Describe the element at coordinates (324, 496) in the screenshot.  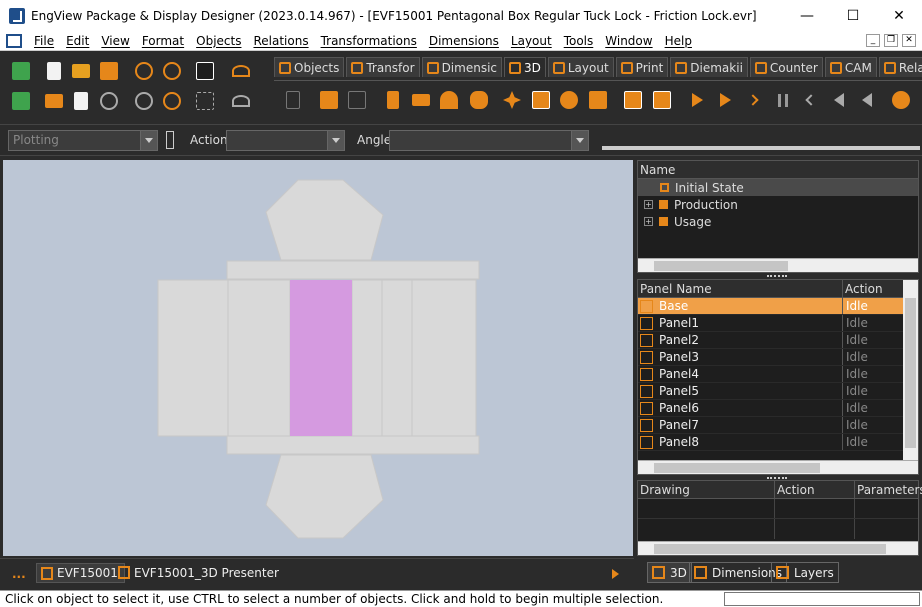
I see `bottom-tuck-flap` at that location.